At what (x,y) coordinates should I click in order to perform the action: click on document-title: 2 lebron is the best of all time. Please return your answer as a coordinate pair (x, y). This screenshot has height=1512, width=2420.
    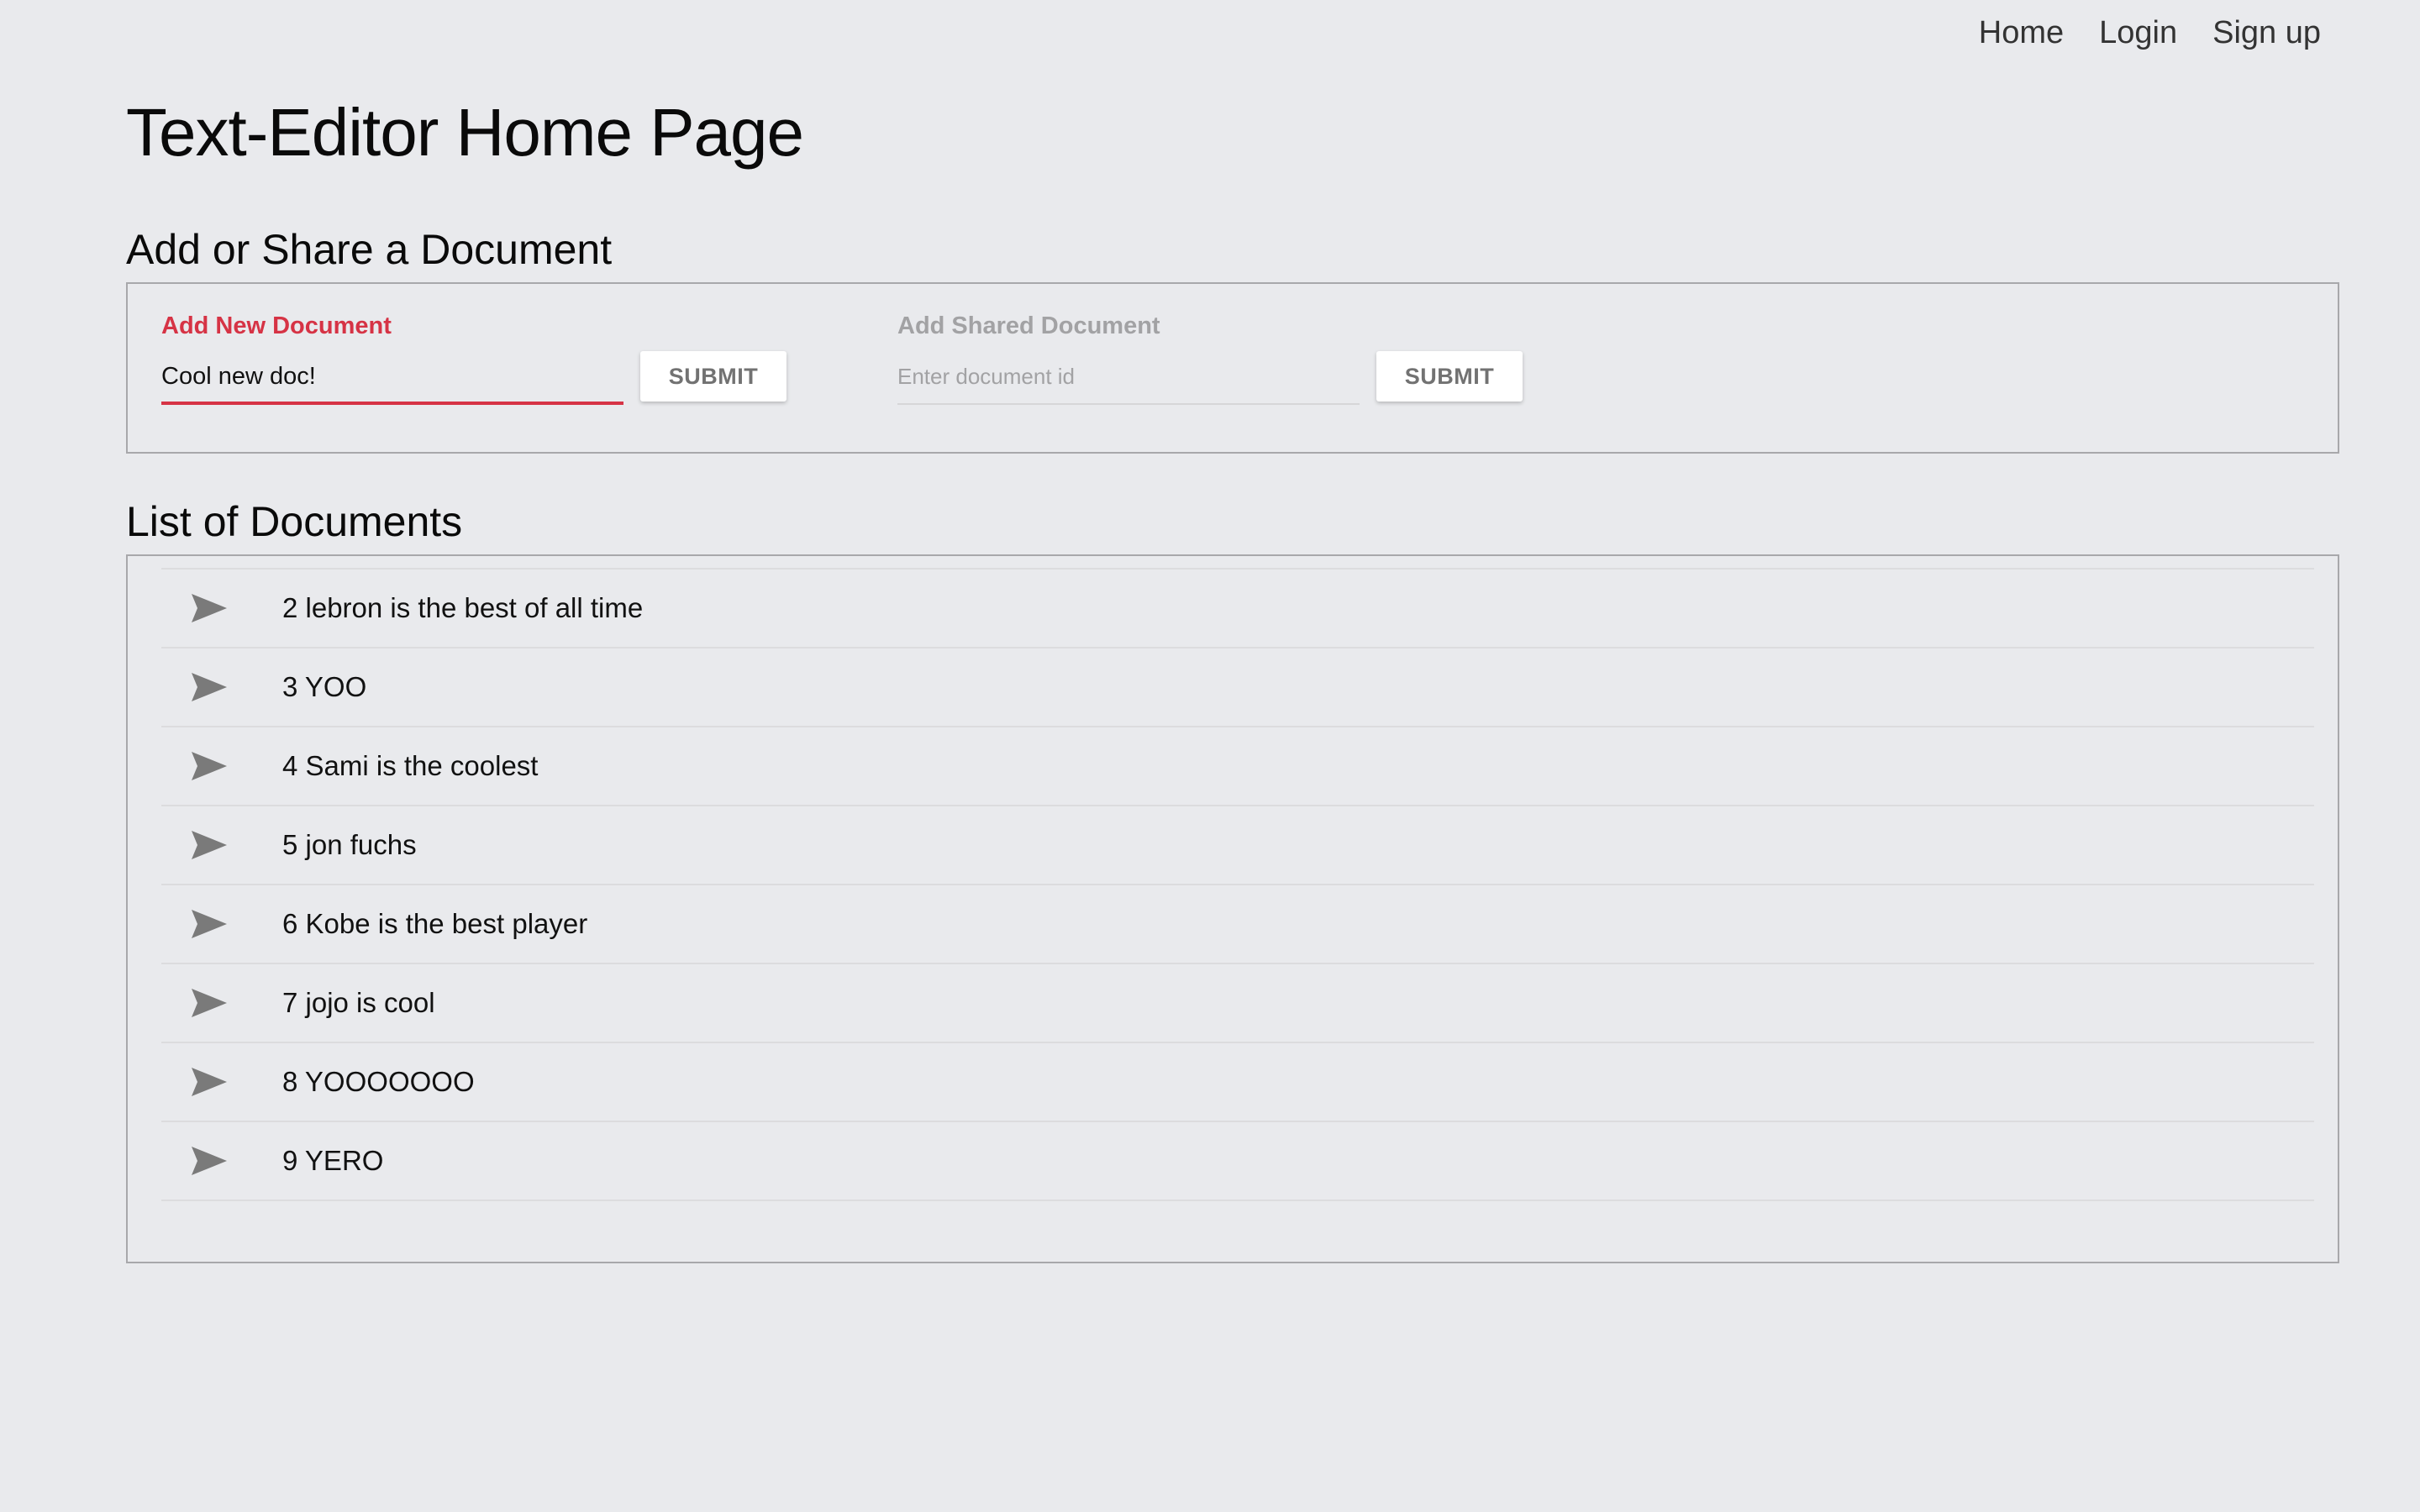
    Looking at the image, I should click on (463, 607).